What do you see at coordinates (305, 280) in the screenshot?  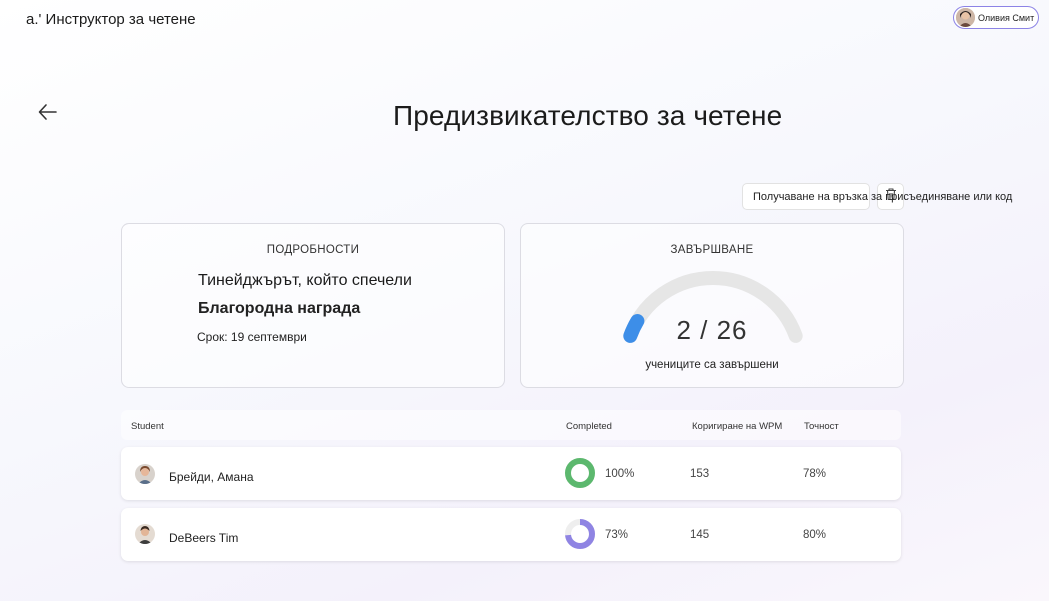 I see `book-title-line1: Тинейджърът, който спечели` at bounding box center [305, 280].